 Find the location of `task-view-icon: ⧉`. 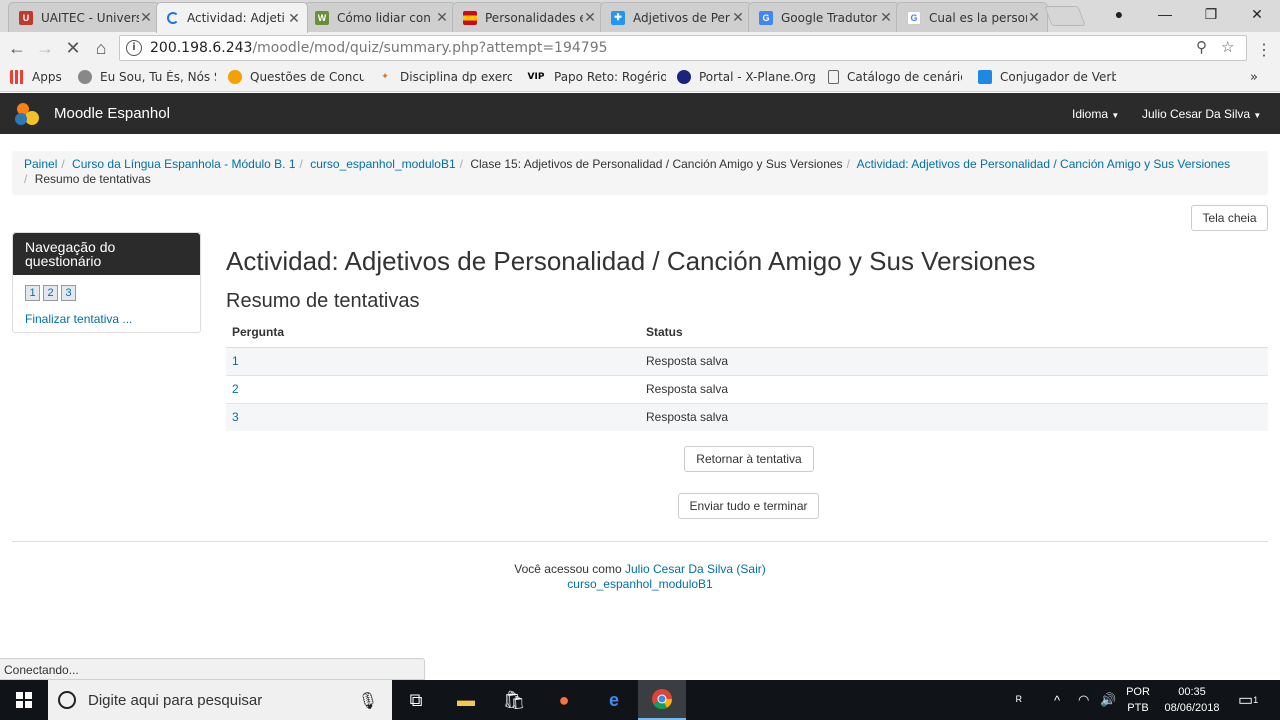

task-view-icon: ⧉ is located at coordinates (416, 700).